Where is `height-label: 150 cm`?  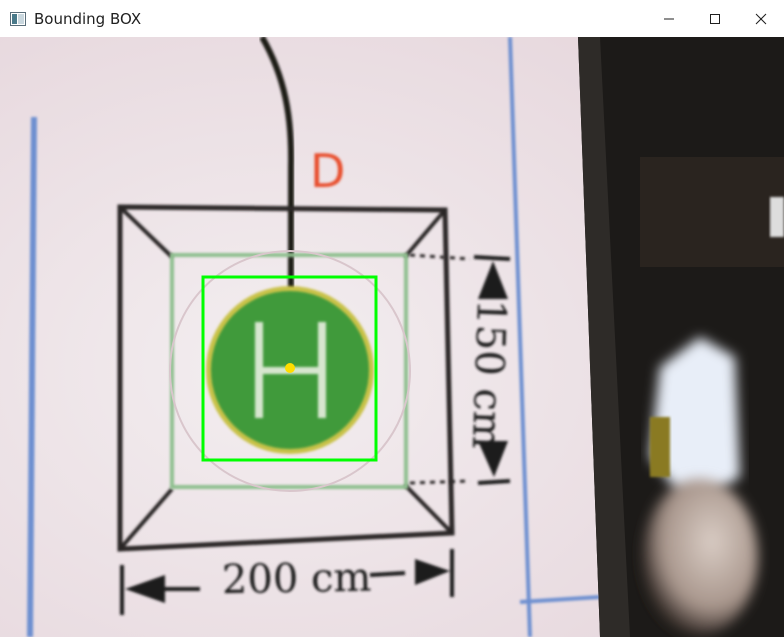
height-label: 150 cm is located at coordinates (488, 374).